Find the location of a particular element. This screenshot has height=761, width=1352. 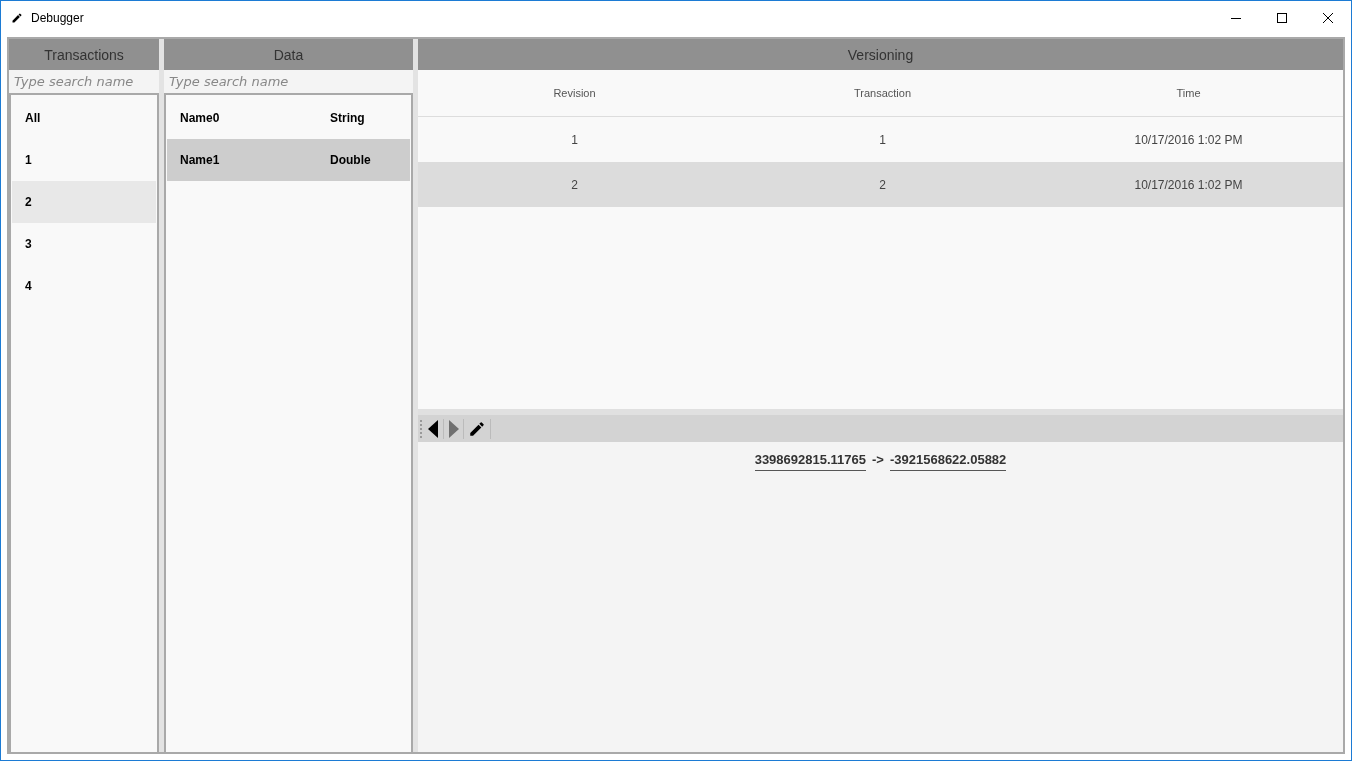

column-header: Transaction is located at coordinates (882, 93).